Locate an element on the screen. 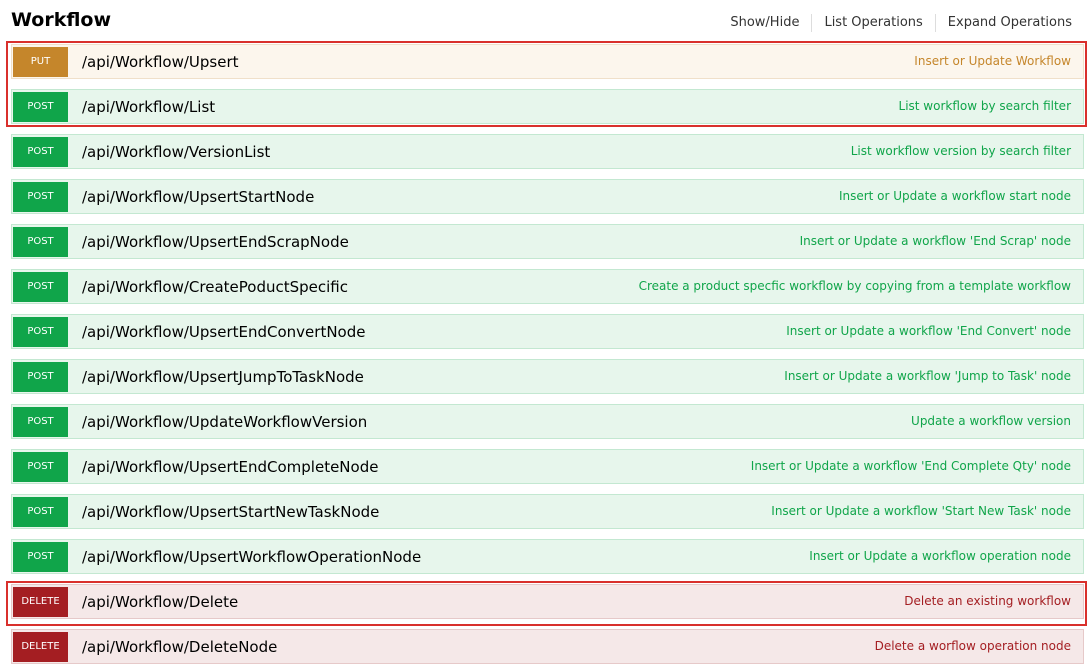 The width and height of the screenshot is (1092, 672). operation-path: /api/Workflow/DeleteNode is located at coordinates (179, 647).